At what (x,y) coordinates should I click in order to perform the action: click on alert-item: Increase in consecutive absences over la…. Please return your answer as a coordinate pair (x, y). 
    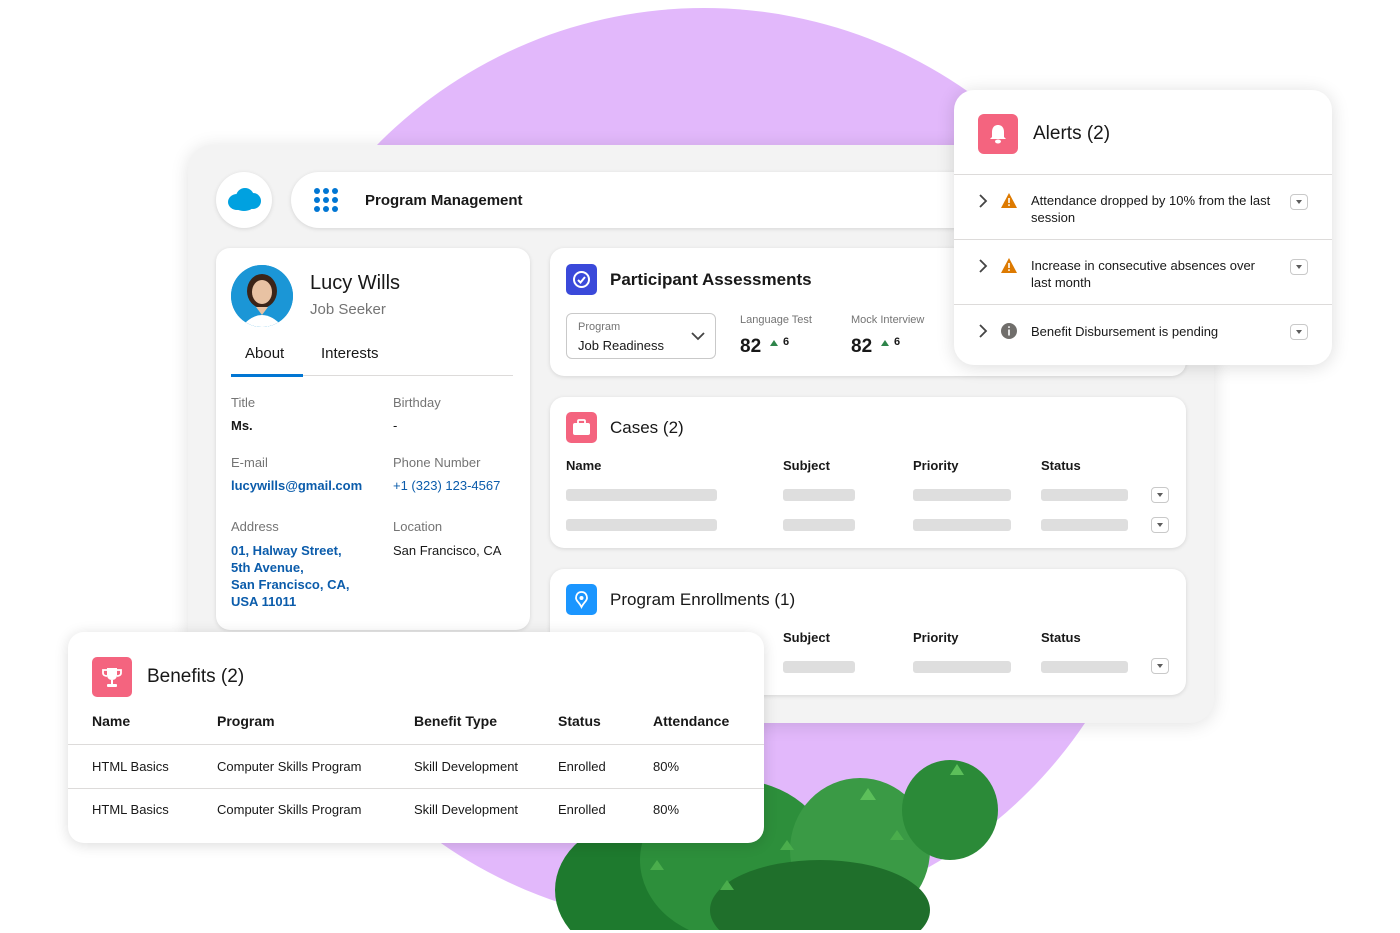
    Looking at the image, I should click on (1143, 272).